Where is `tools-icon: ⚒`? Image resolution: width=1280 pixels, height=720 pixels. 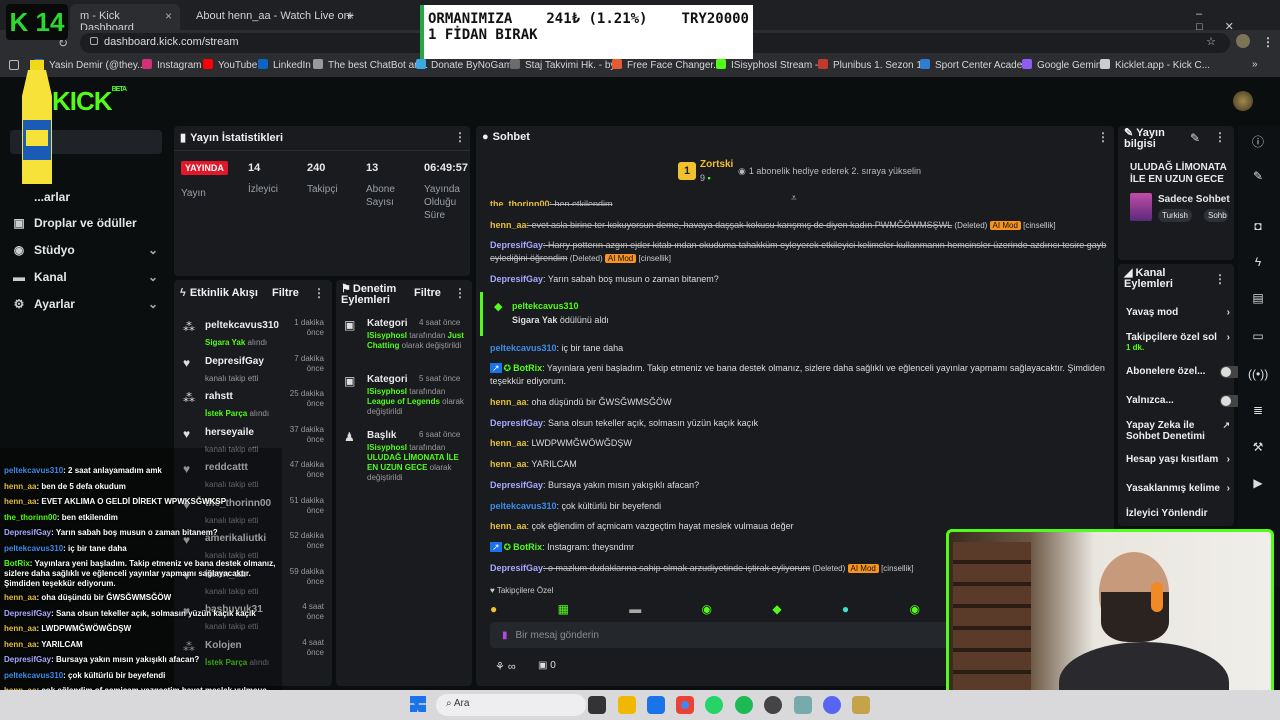
tools-icon: ⚒ is located at coordinates (1258, 450).